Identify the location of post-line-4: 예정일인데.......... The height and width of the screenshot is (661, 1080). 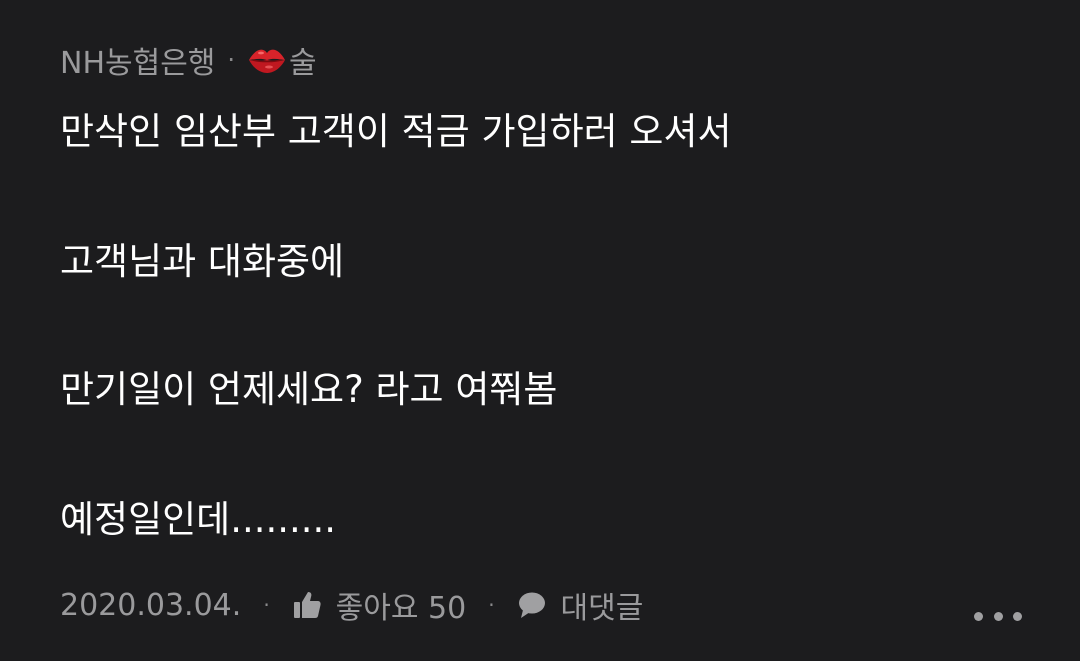
(198, 519).